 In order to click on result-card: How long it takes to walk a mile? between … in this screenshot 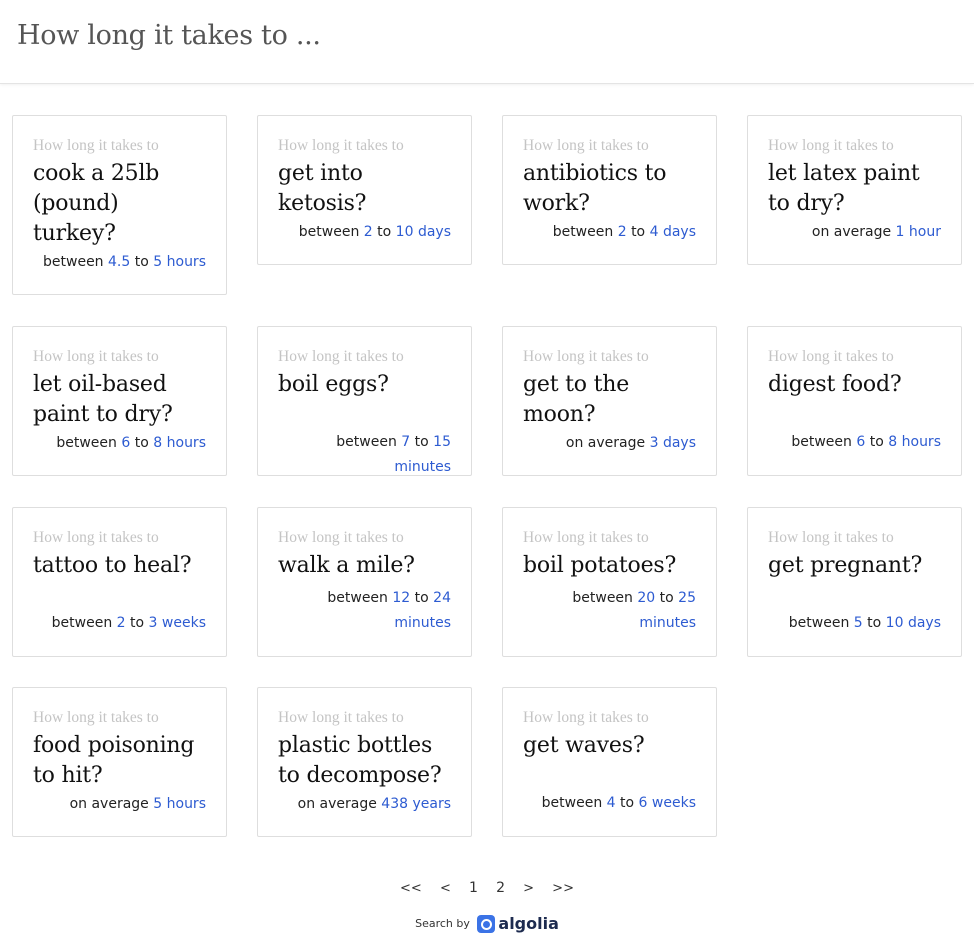, I will do `click(364, 582)`.